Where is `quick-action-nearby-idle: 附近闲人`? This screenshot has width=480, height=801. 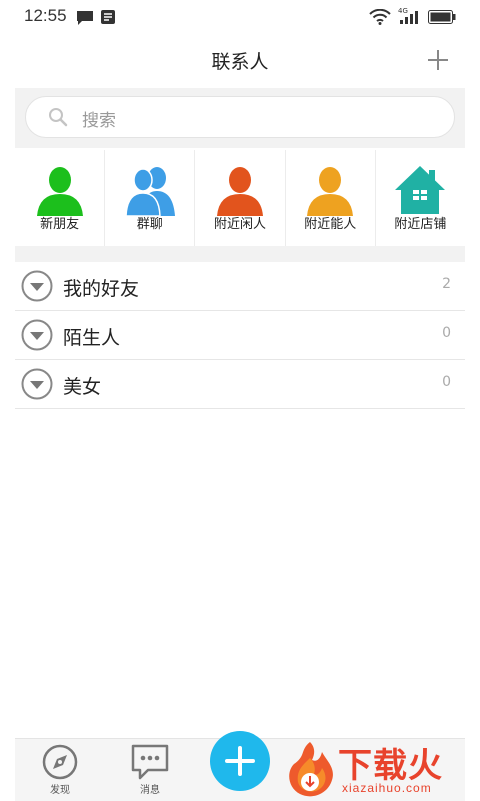 quick-action-nearby-idle: 附近闲人 is located at coordinates (240, 198).